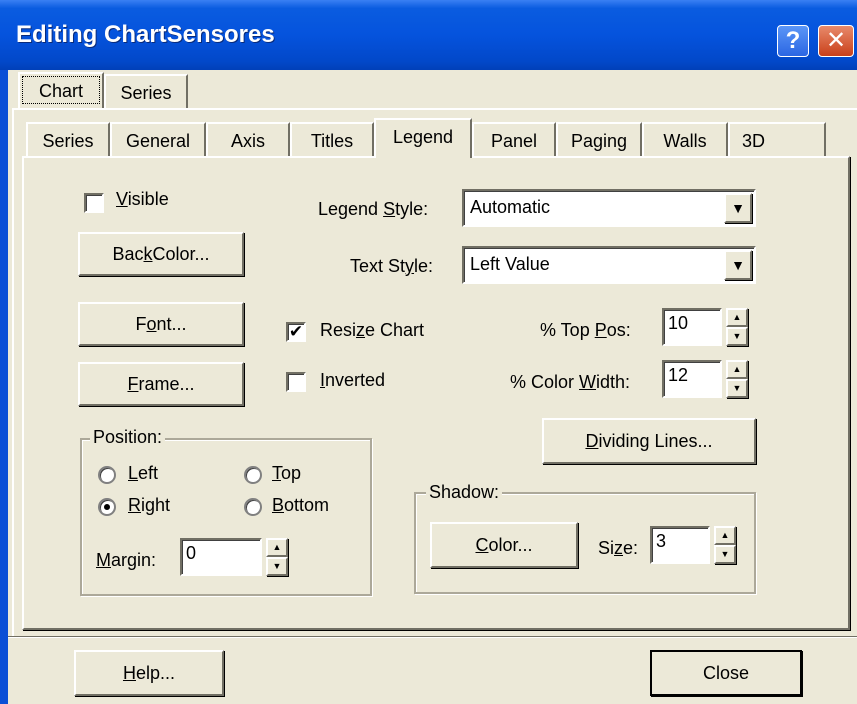 The height and width of the screenshot is (704, 857). What do you see at coordinates (221, 557) in the screenshot?
I see `margin-input: 0` at bounding box center [221, 557].